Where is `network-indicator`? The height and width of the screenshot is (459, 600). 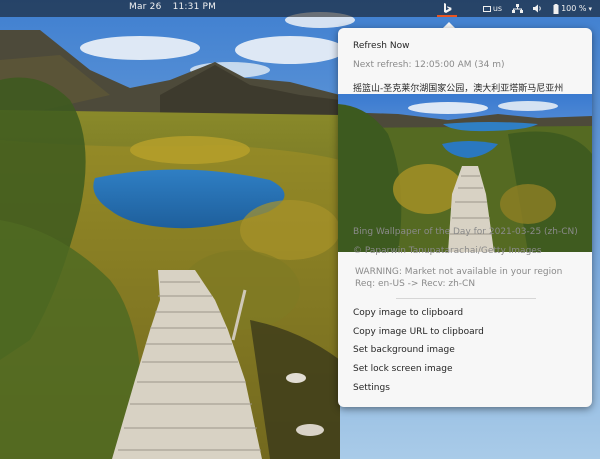 network-indicator is located at coordinates (518, 8).